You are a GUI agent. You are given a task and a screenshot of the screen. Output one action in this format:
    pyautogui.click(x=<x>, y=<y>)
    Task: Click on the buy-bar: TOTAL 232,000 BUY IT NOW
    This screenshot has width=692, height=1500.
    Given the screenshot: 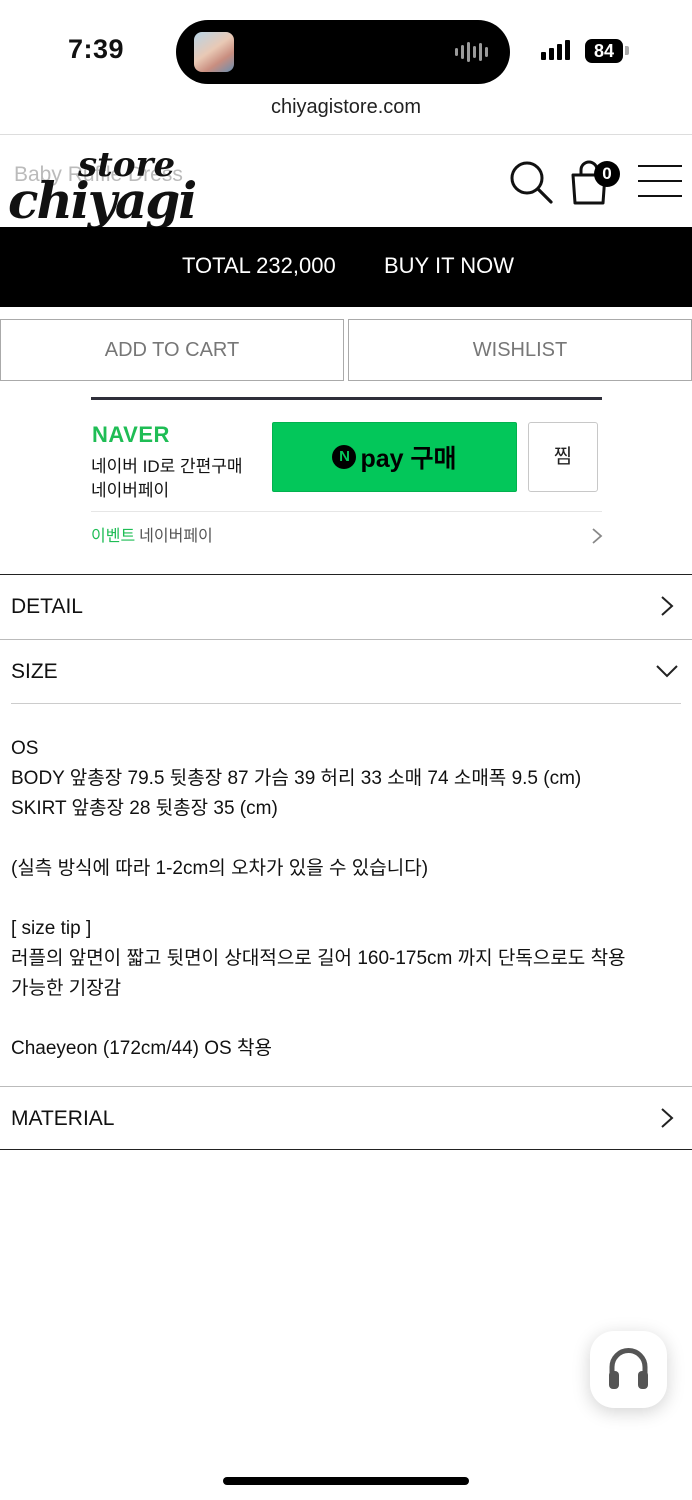 What is the action you would take?
    pyautogui.click(x=346, y=267)
    